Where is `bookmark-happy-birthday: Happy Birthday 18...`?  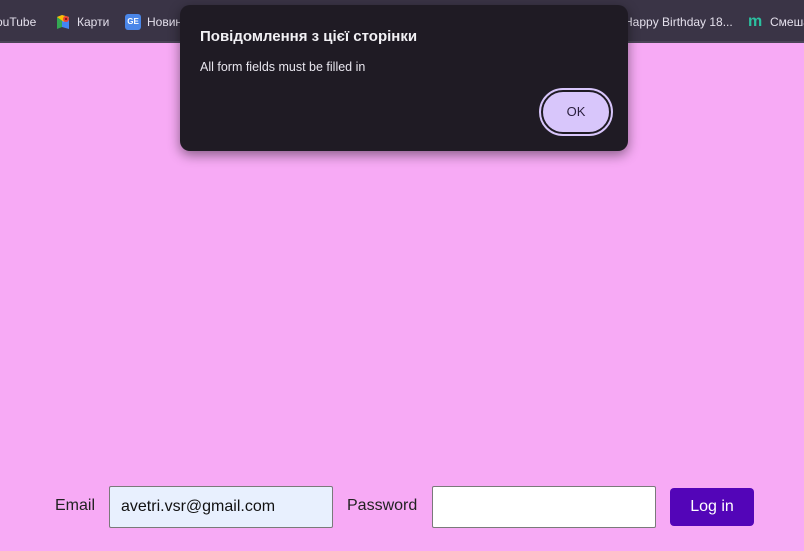 bookmark-happy-birthday: Happy Birthday 18... is located at coordinates (678, 22).